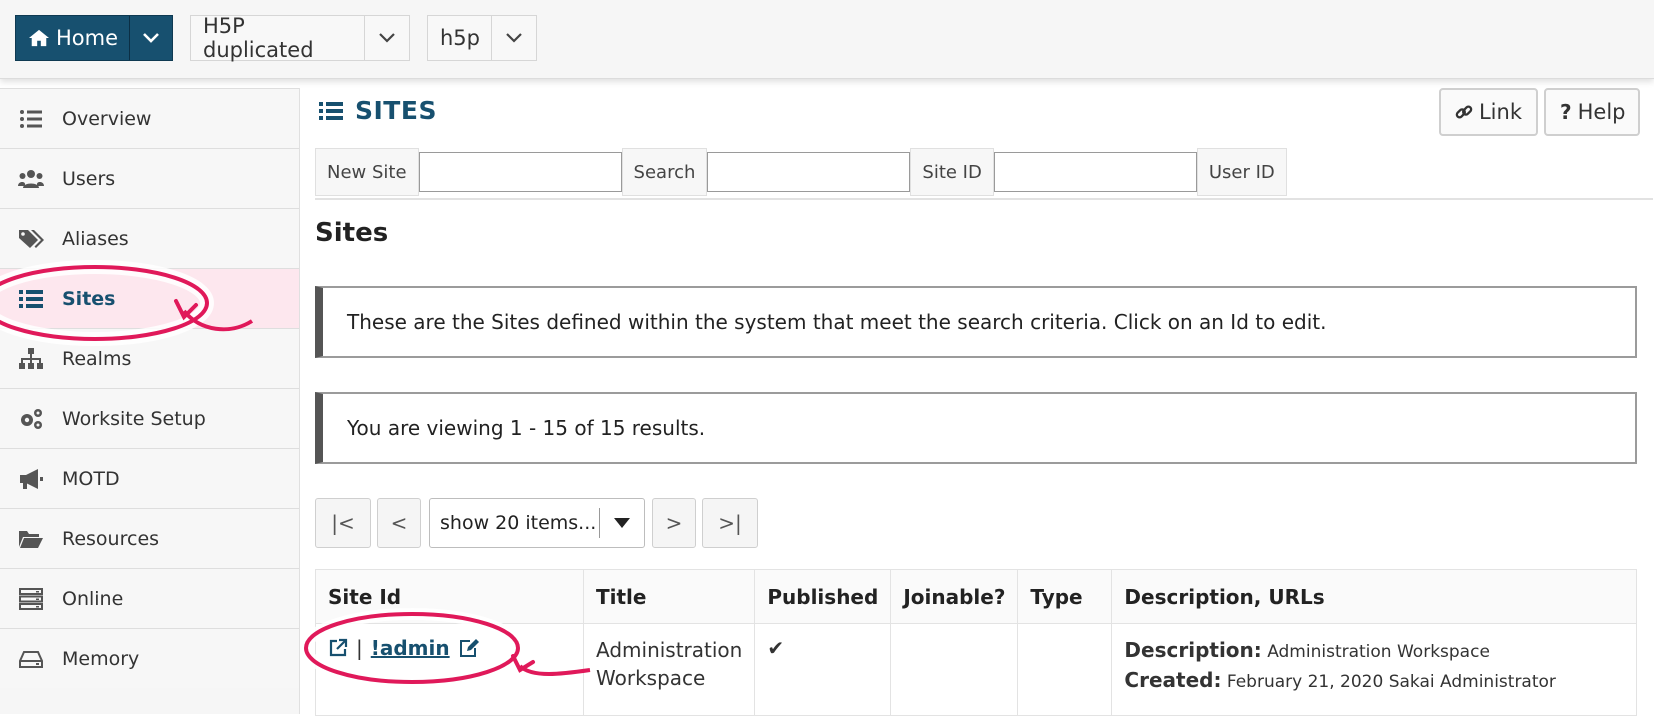 The width and height of the screenshot is (1654, 716). What do you see at coordinates (31, 479) in the screenshot?
I see `megaphone-icon` at bounding box center [31, 479].